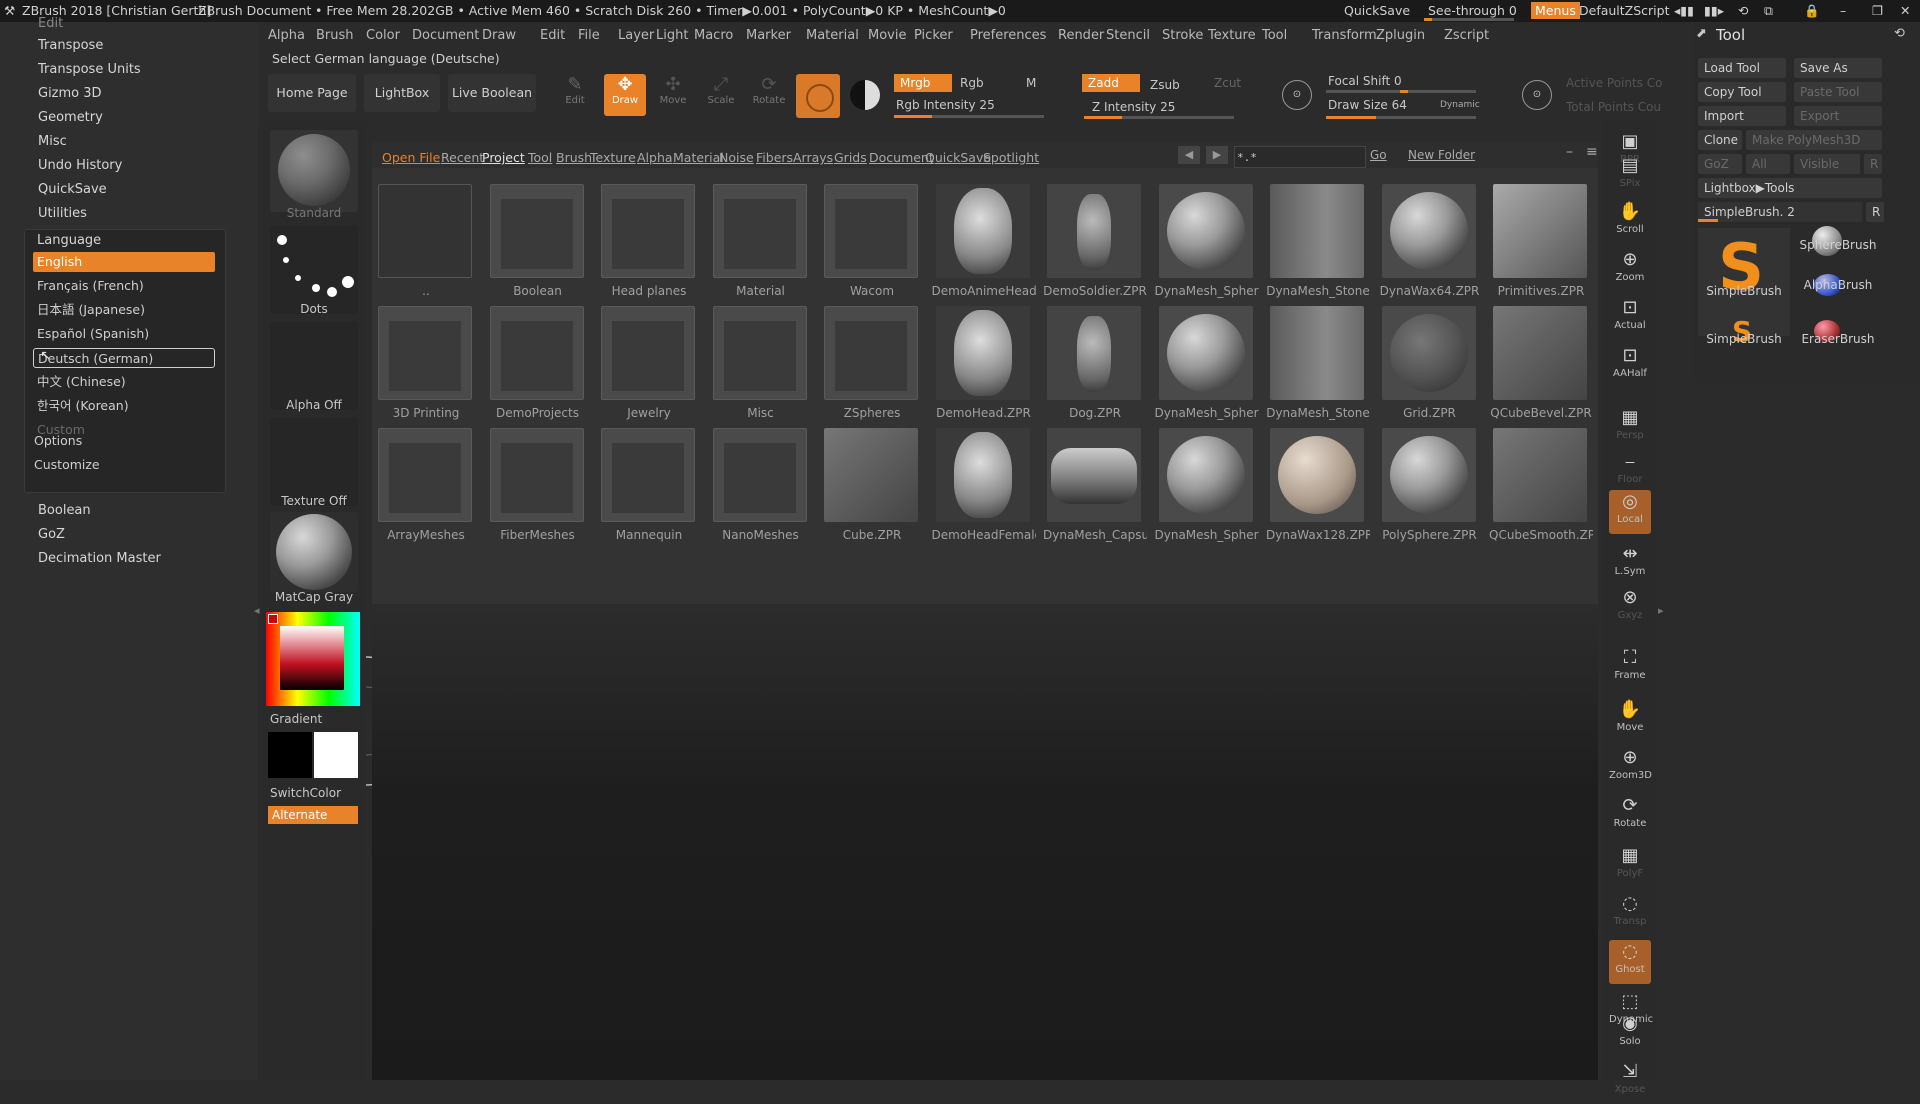  I want to click on language-item-3: Español (Spanish), so click(124, 334).